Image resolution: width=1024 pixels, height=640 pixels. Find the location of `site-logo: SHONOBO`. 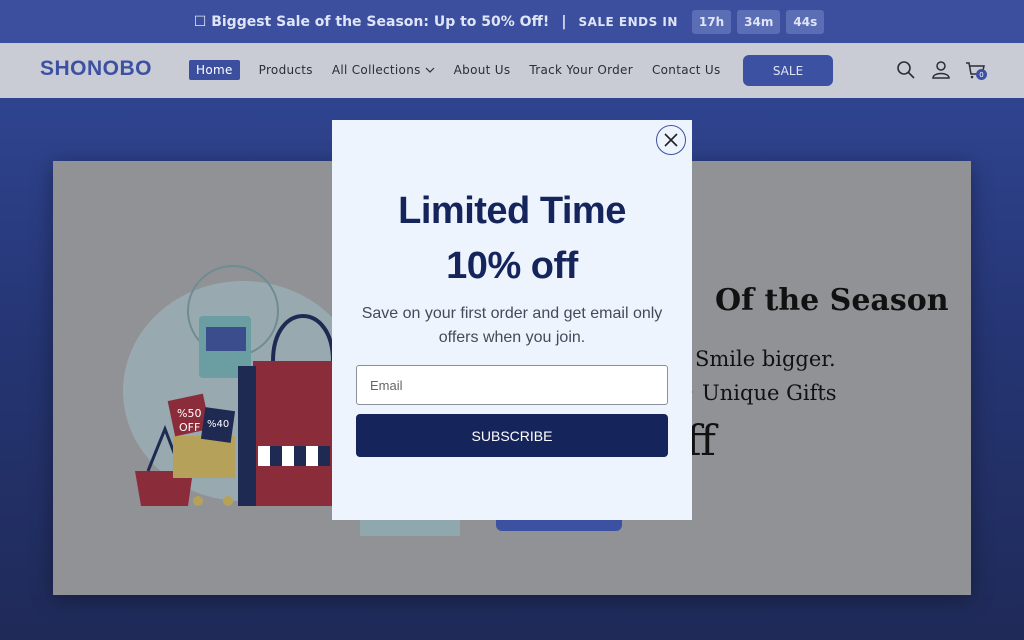

site-logo: SHONOBO is located at coordinates (96, 69).